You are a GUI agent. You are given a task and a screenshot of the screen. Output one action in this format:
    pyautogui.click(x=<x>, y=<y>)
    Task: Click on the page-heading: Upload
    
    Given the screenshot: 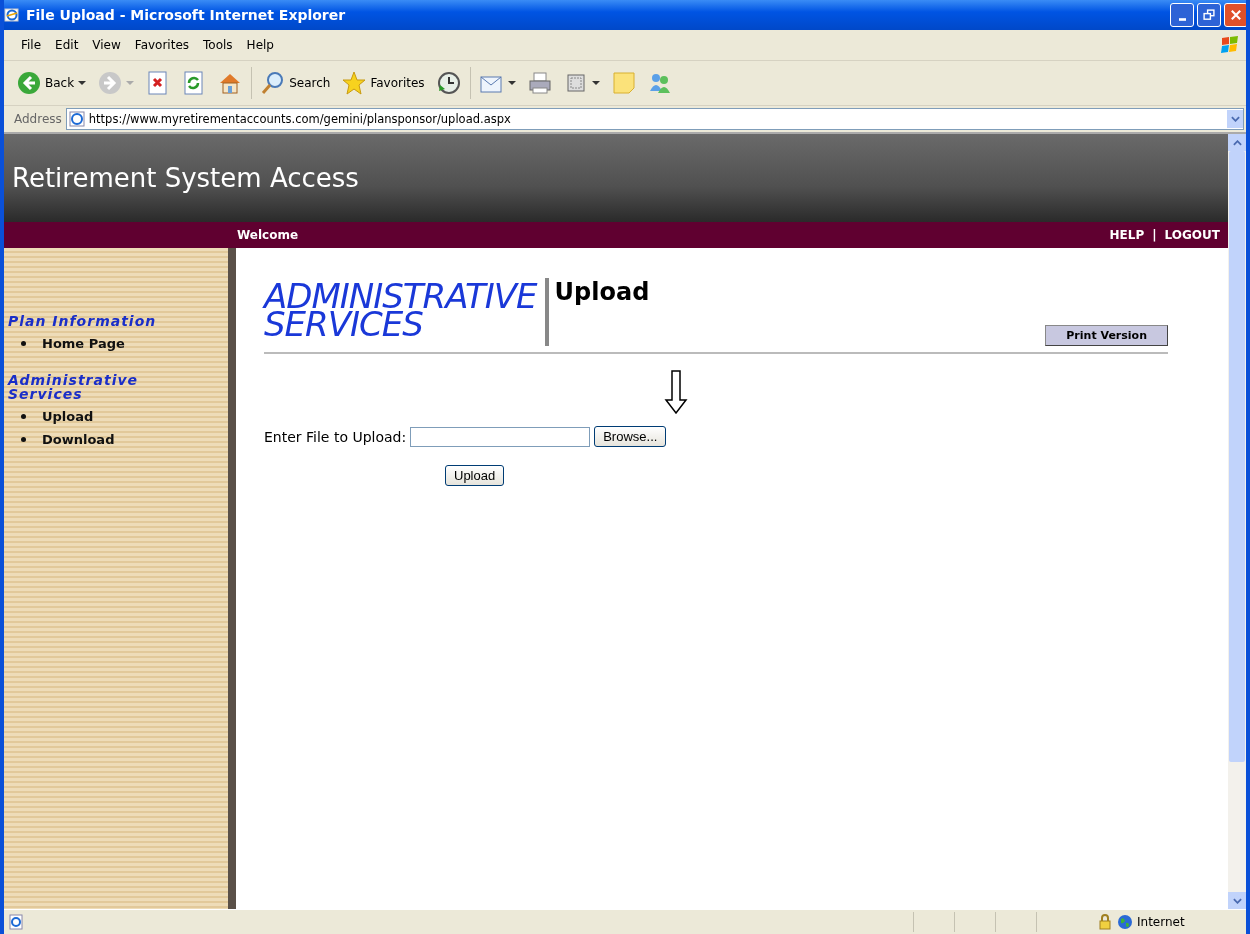 What is the action you would take?
    pyautogui.click(x=602, y=292)
    